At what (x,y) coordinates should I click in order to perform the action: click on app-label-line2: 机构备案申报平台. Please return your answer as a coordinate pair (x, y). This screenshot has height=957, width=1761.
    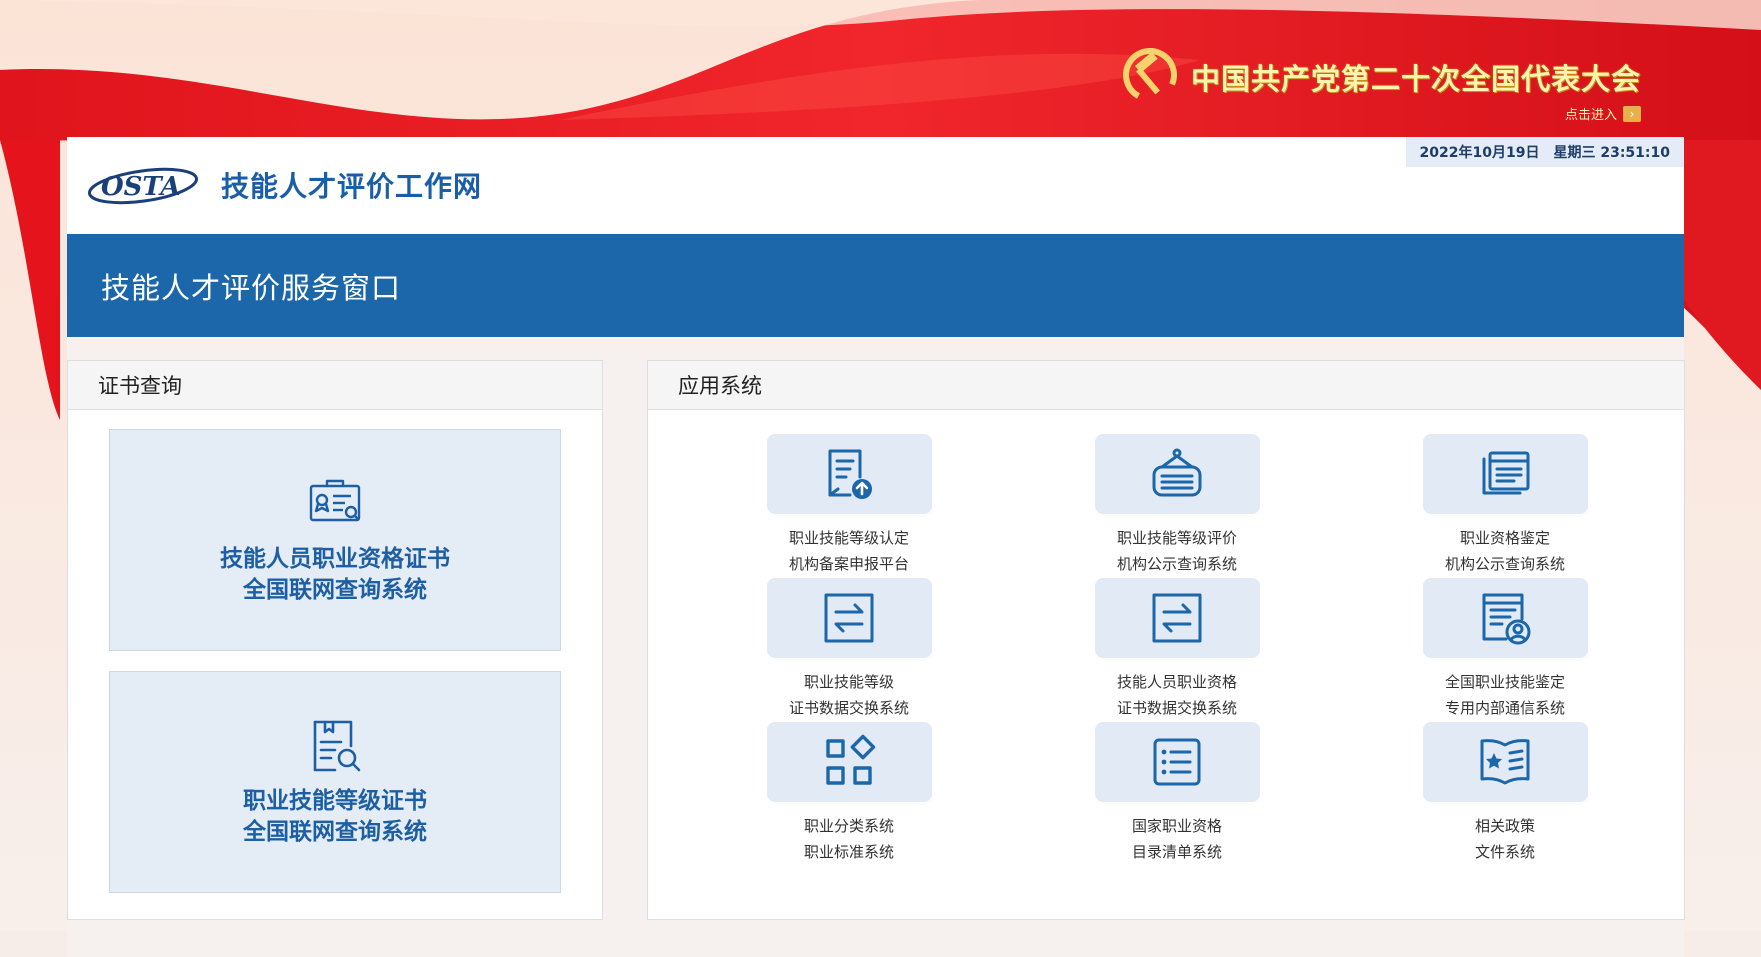
    Looking at the image, I should click on (848, 564).